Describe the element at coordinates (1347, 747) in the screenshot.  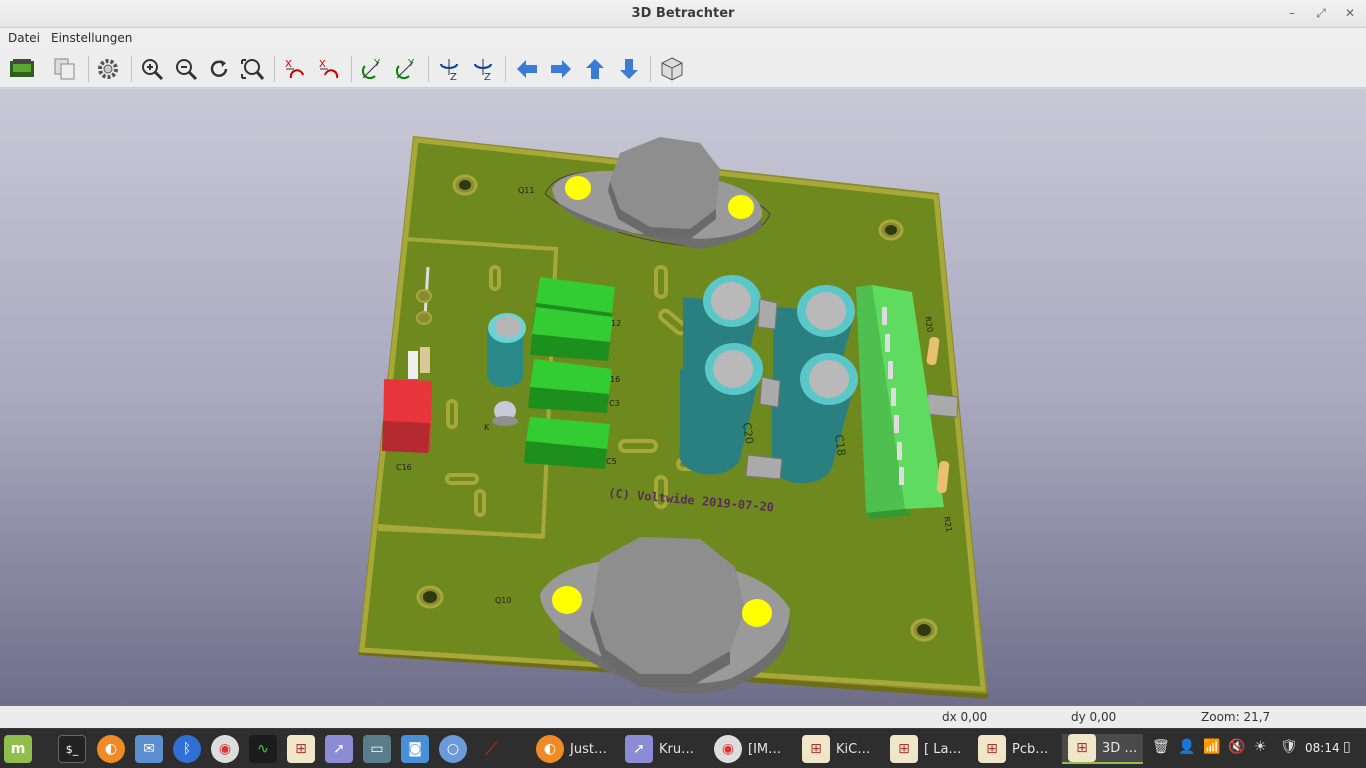
I see `show-desktop-icon: ▯` at that location.